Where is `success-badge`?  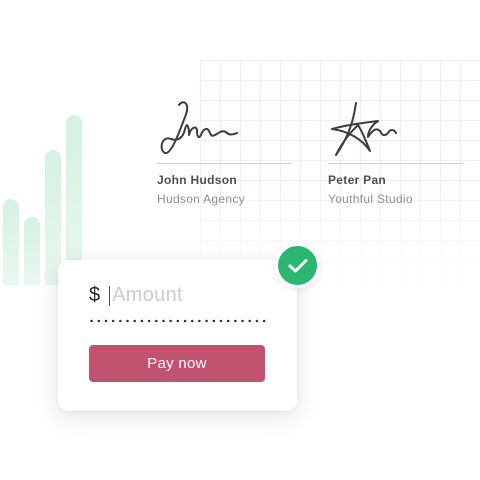 success-badge is located at coordinates (297, 265).